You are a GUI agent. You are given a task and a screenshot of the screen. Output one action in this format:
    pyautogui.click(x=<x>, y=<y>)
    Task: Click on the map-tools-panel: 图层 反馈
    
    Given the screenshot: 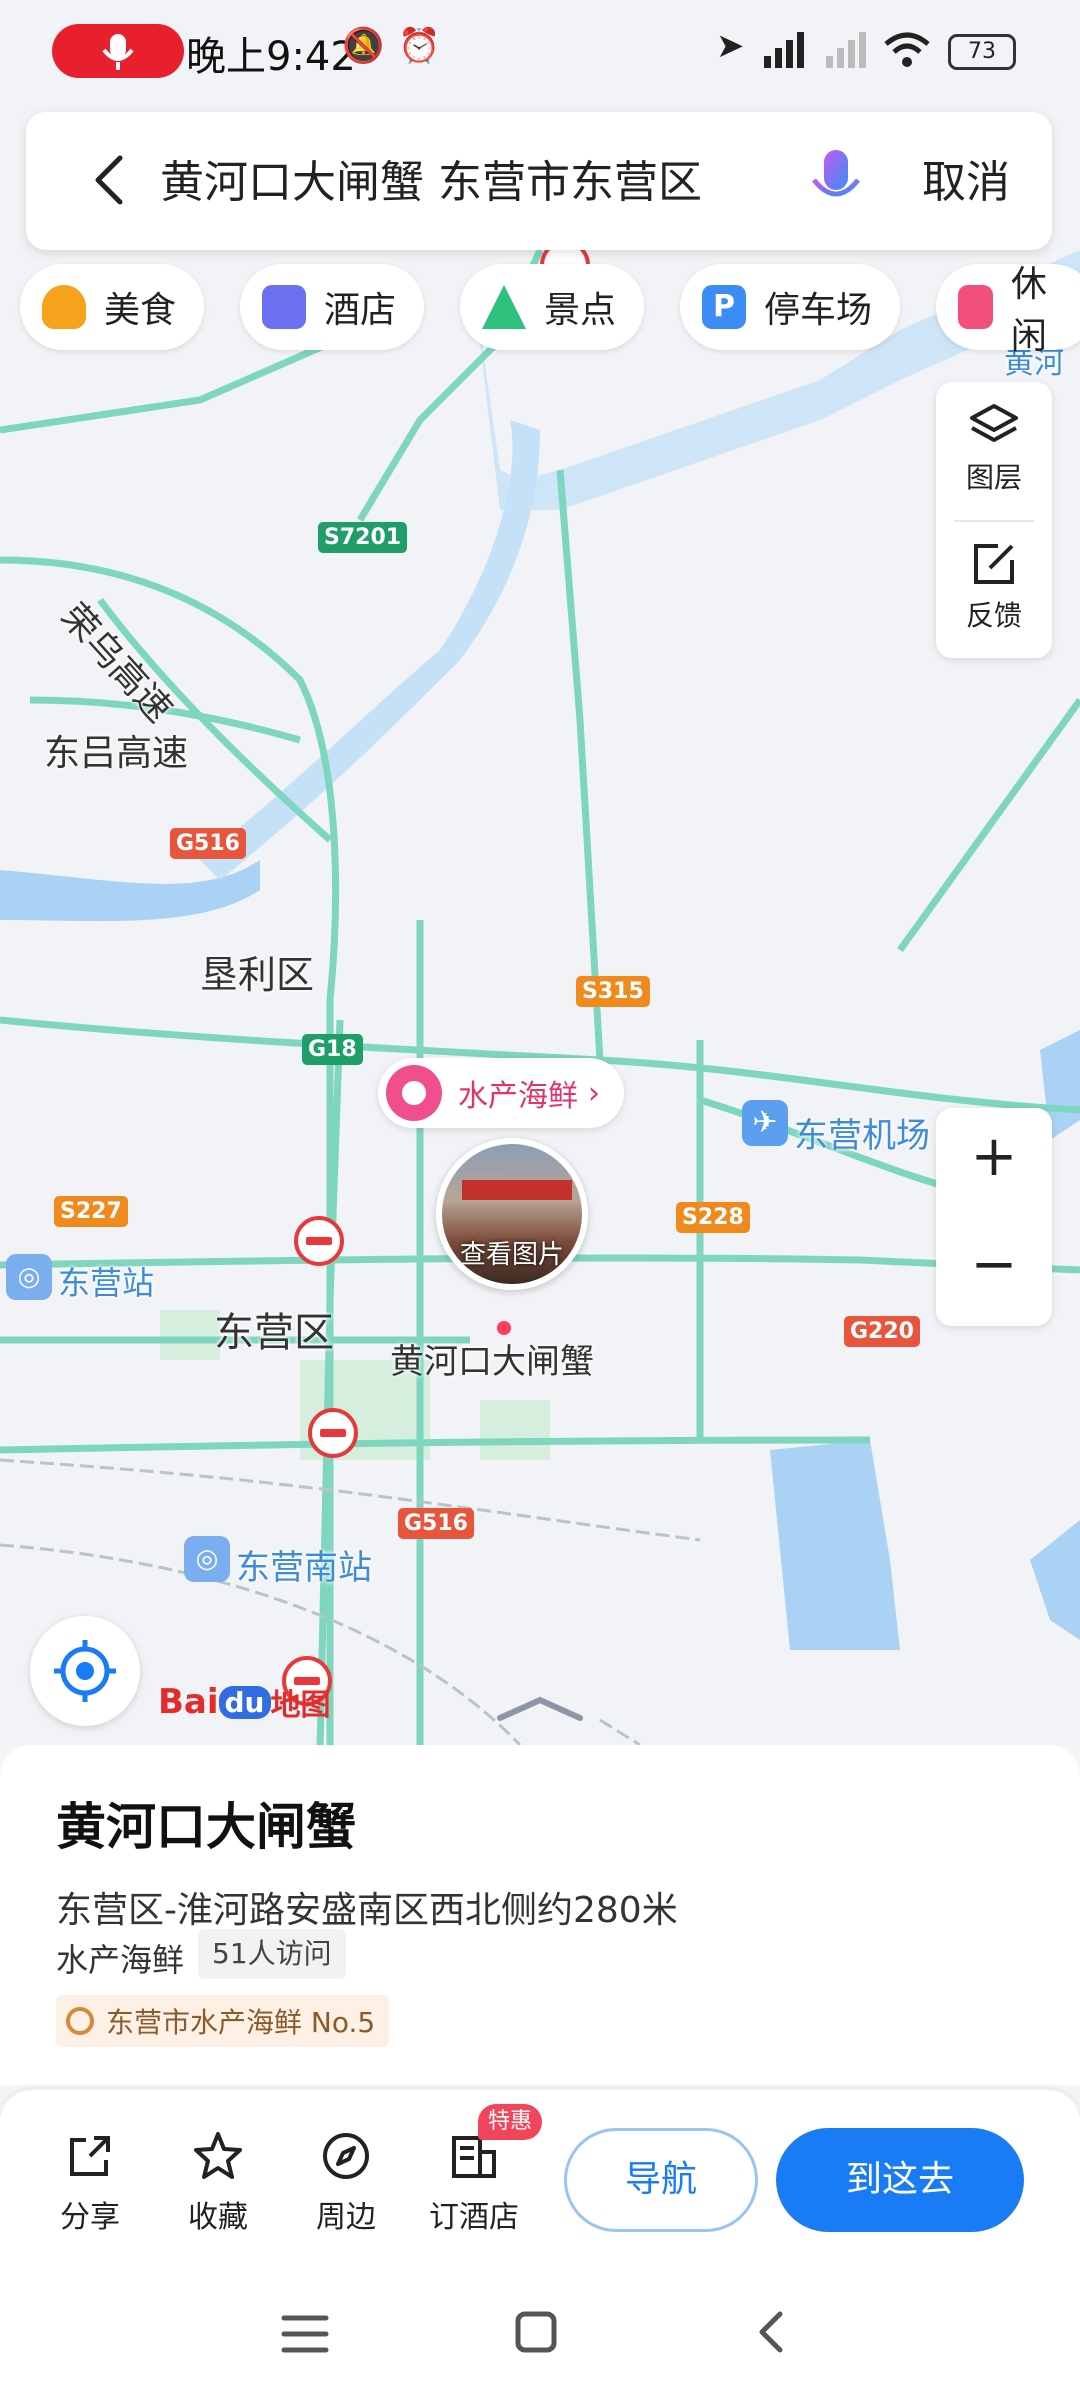 What is the action you would take?
    pyautogui.click(x=994, y=520)
    